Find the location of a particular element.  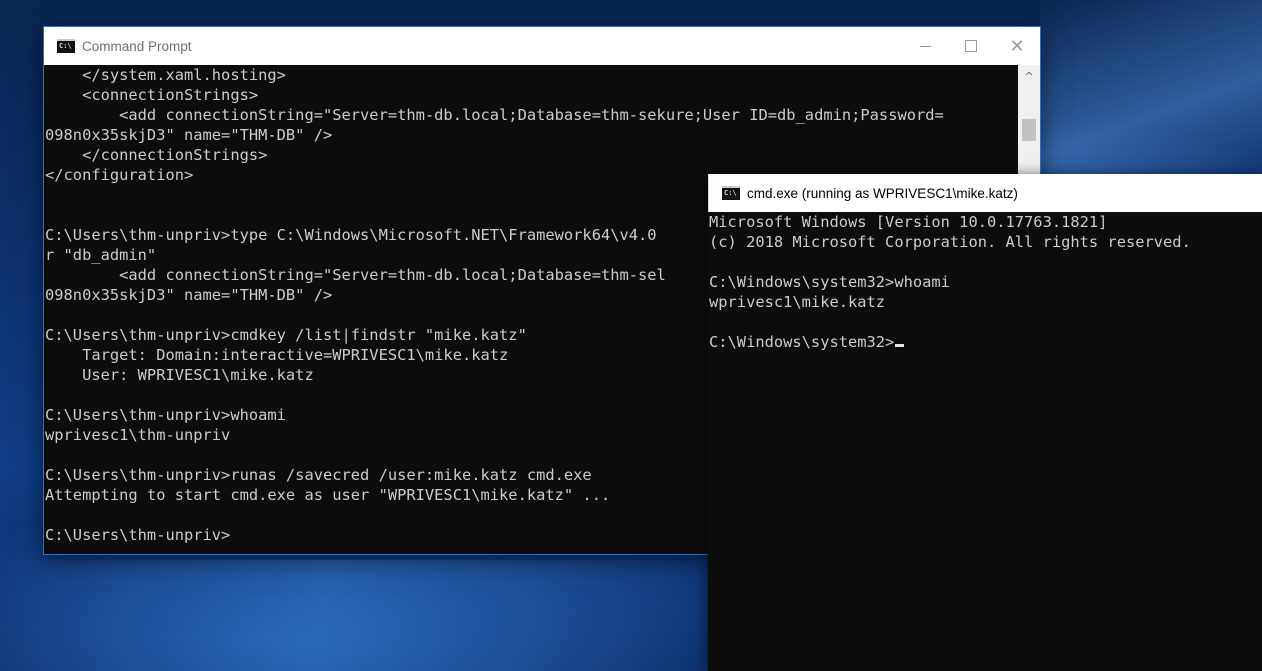

close-icon: ✕ is located at coordinates (1017, 46).